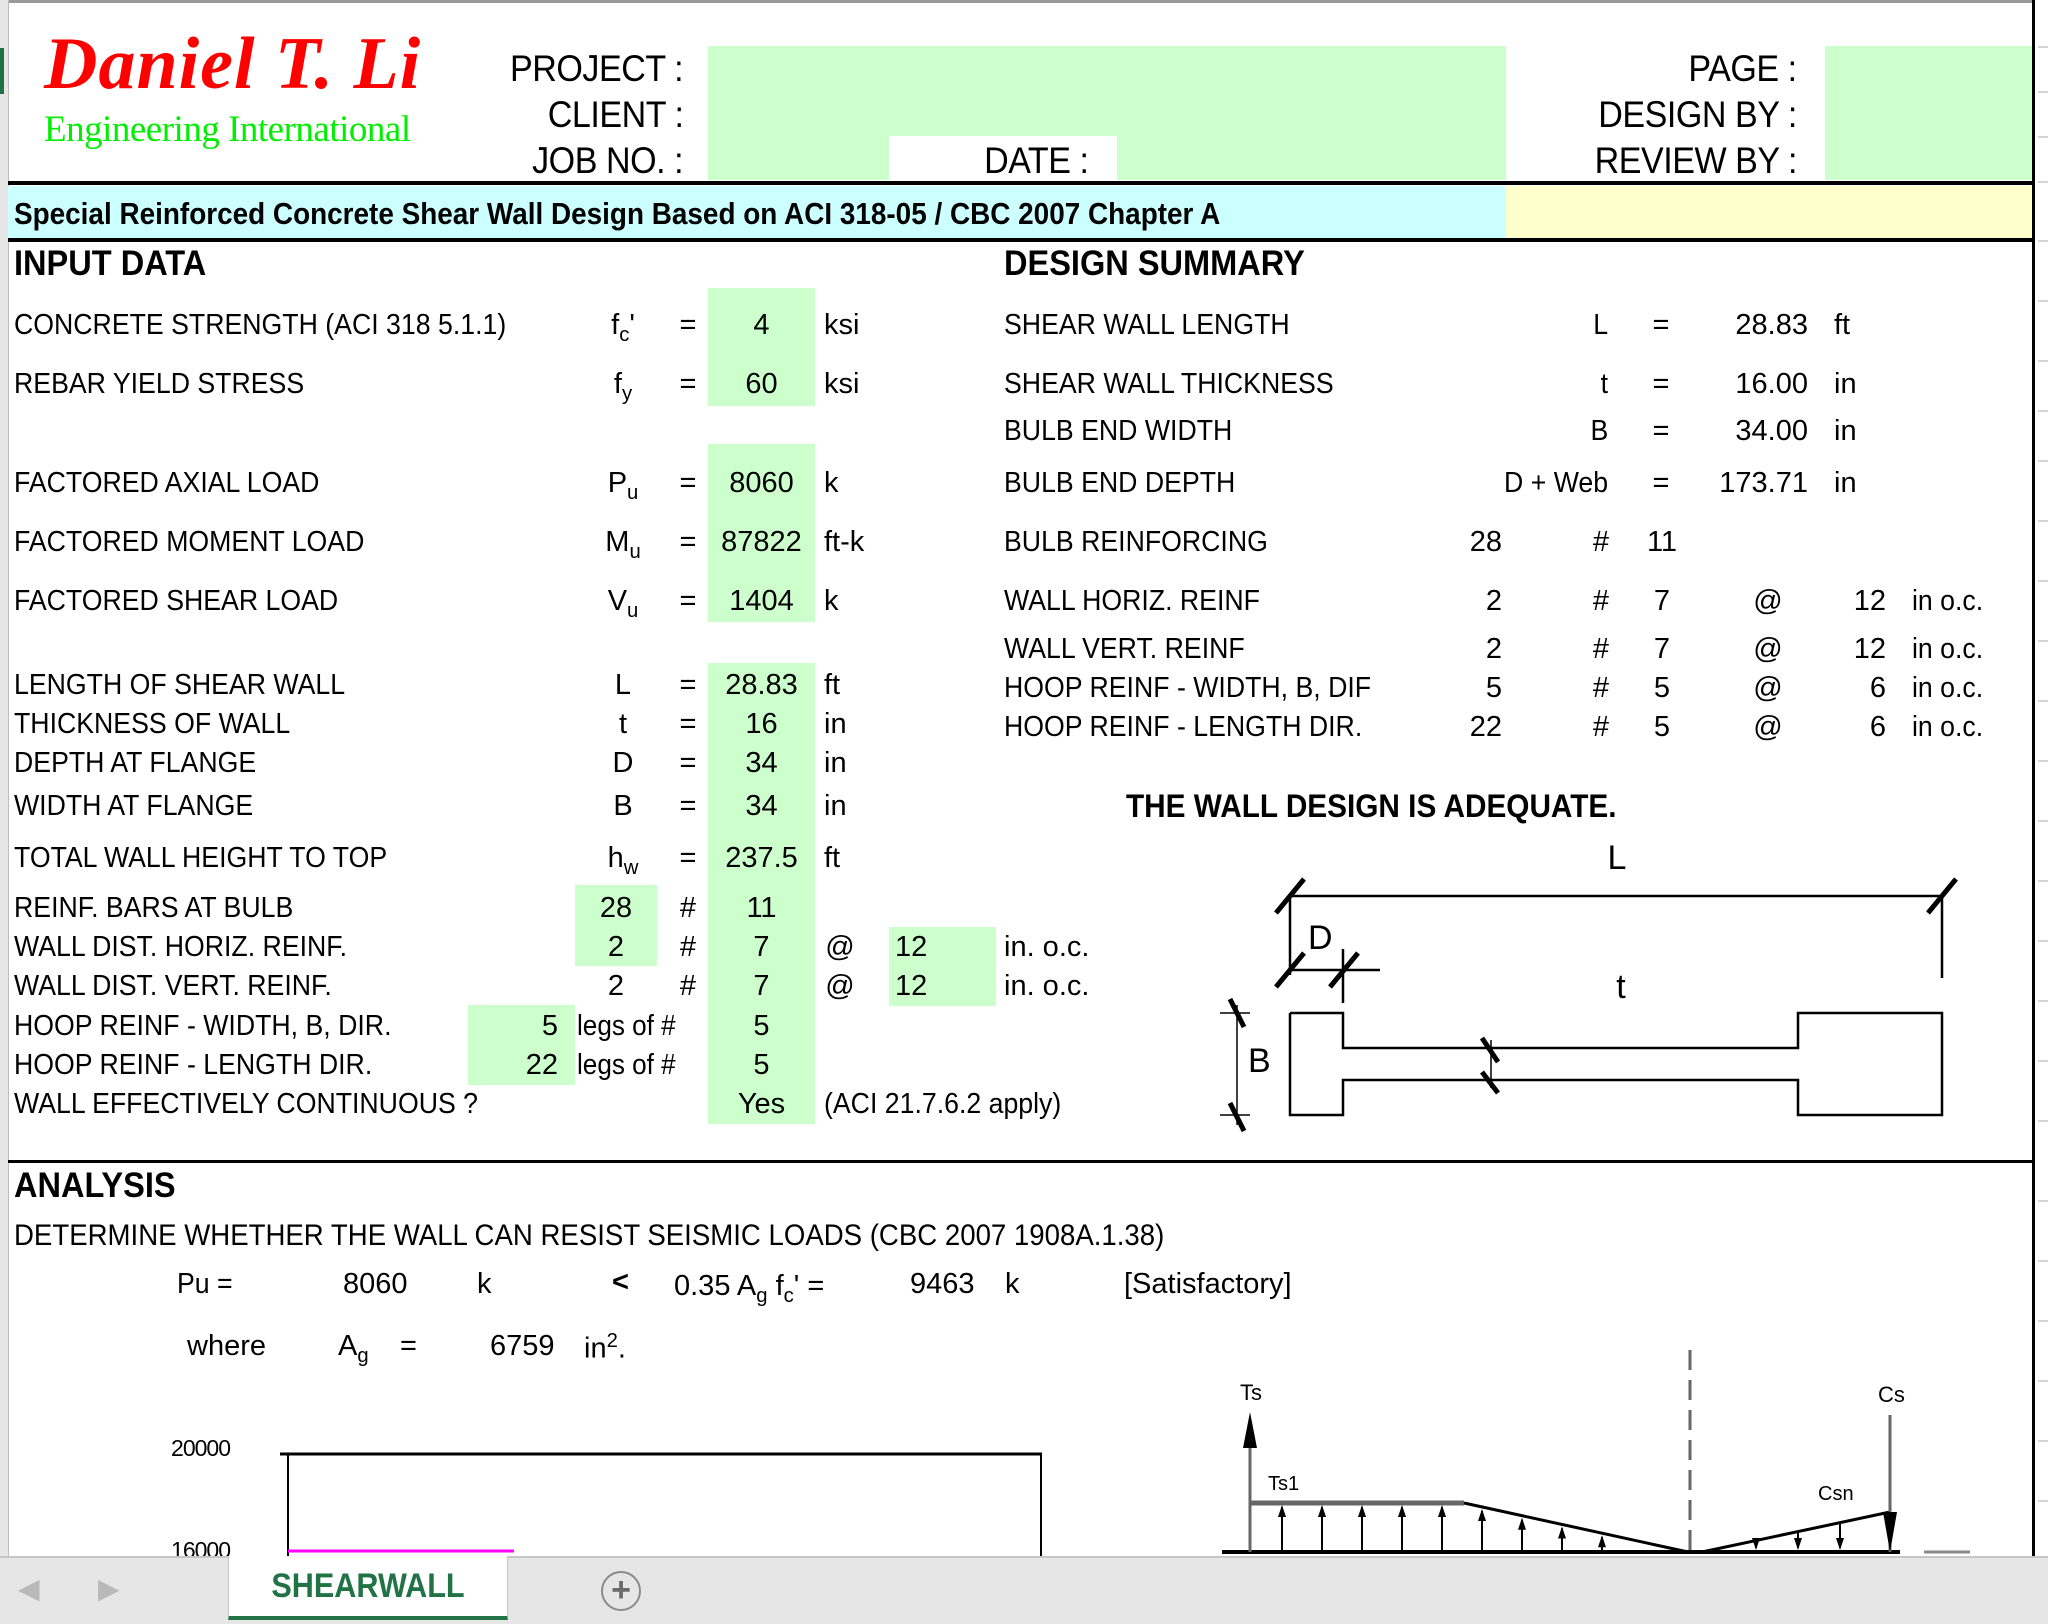 The image size is (2048, 1624). What do you see at coordinates (180, 685) in the screenshot?
I see `input-label: LENGTH OF SHEAR WALL` at bounding box center [180, 685].